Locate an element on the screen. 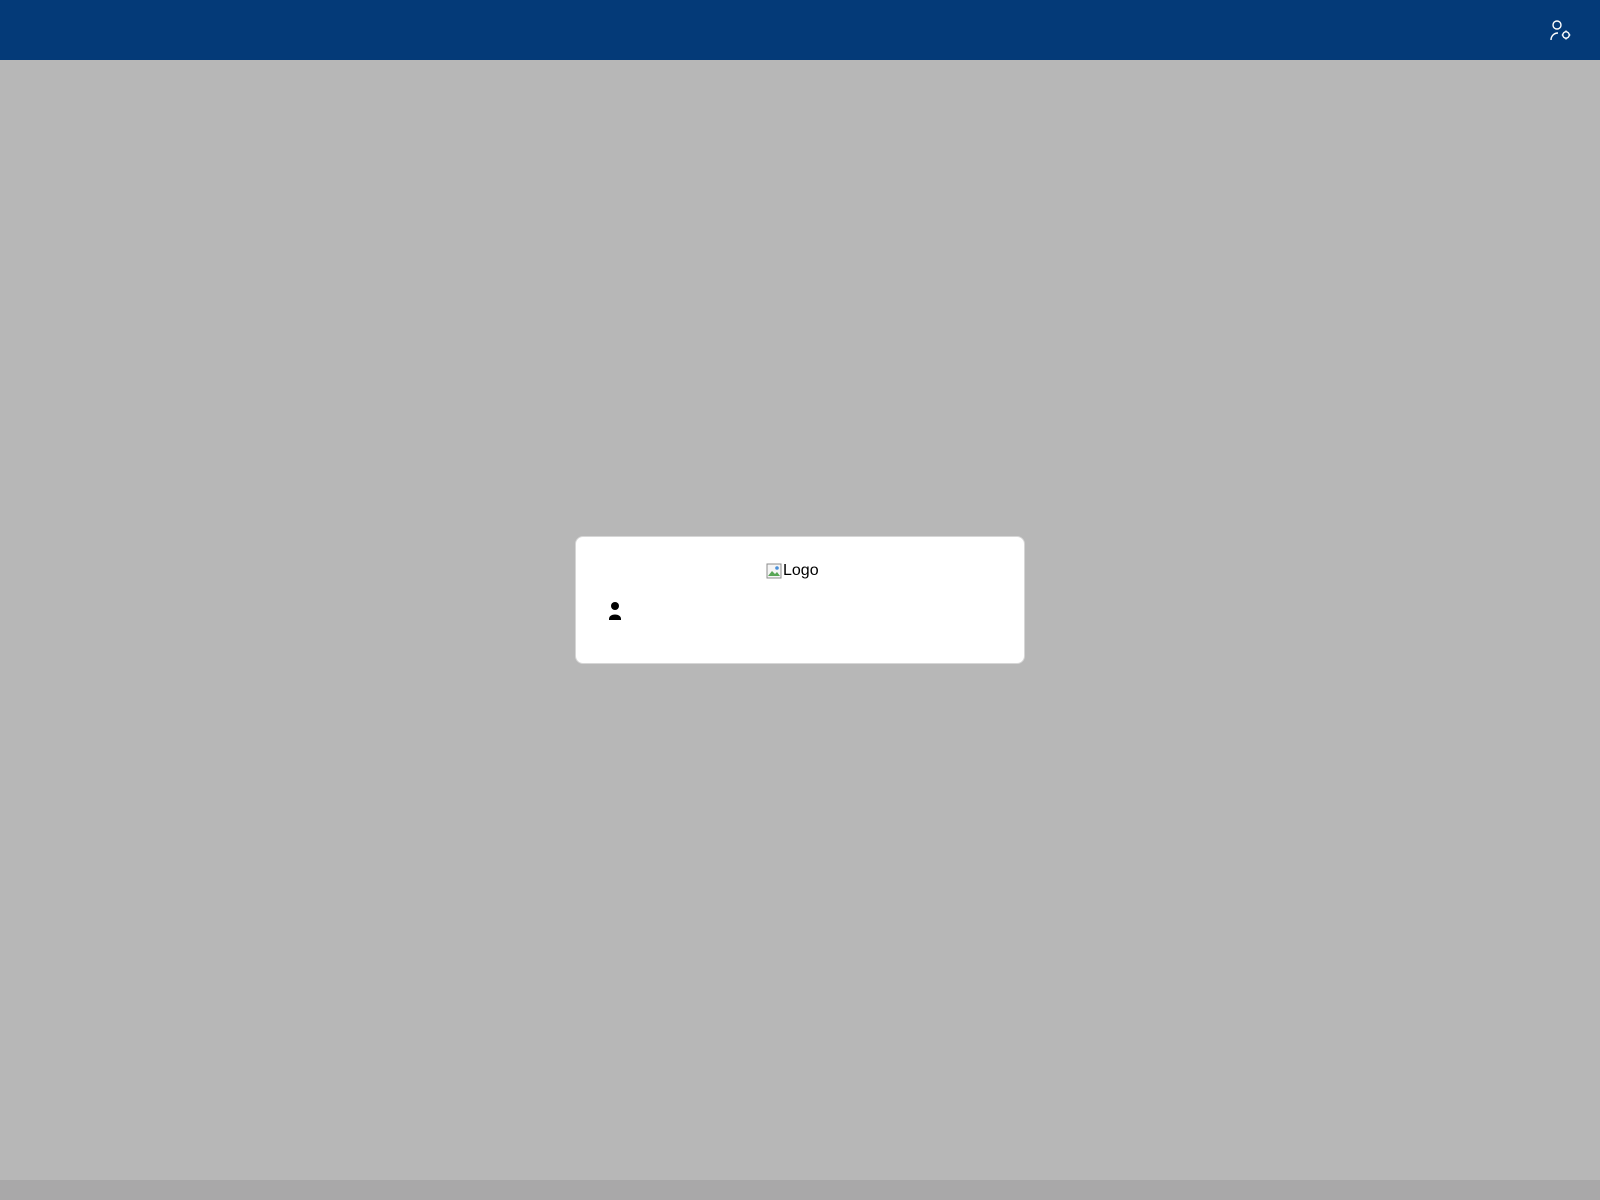 This screenshot has width=1600, height=1200. footer-strip is located at coordinates (800, 1190).